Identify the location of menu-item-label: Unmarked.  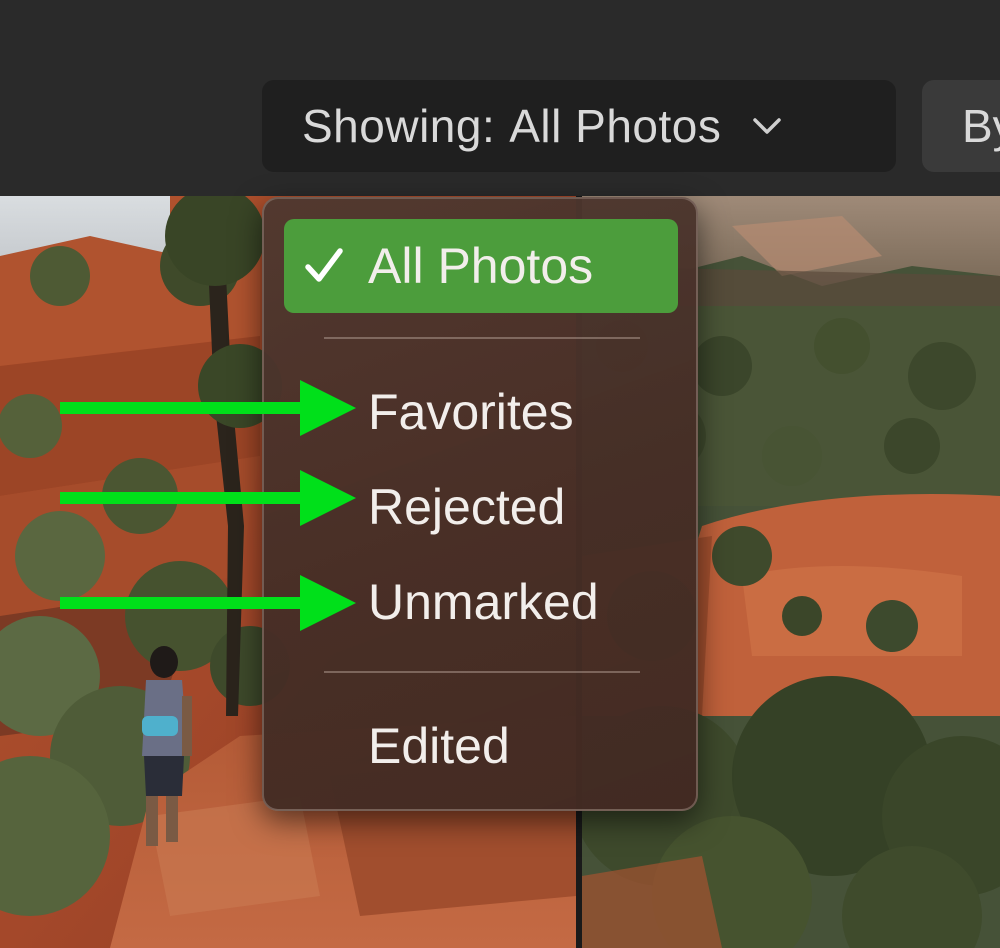
(483, 602).